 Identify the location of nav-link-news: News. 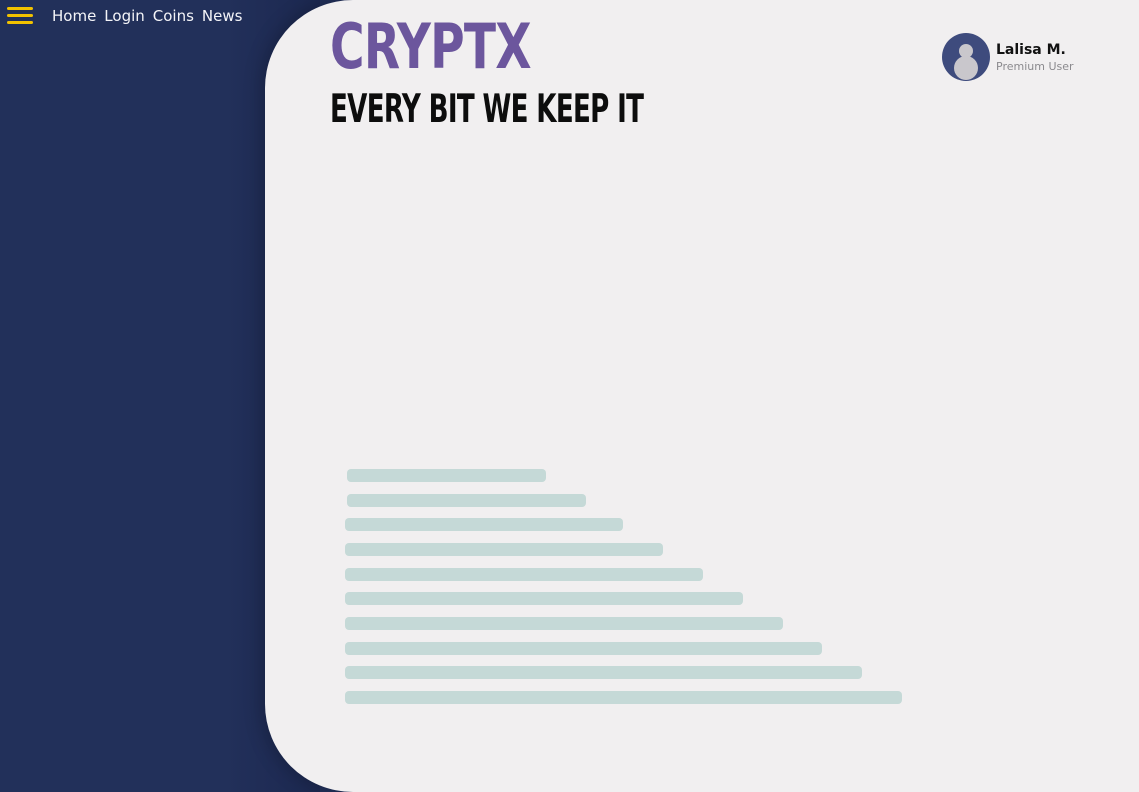
(222, 16).